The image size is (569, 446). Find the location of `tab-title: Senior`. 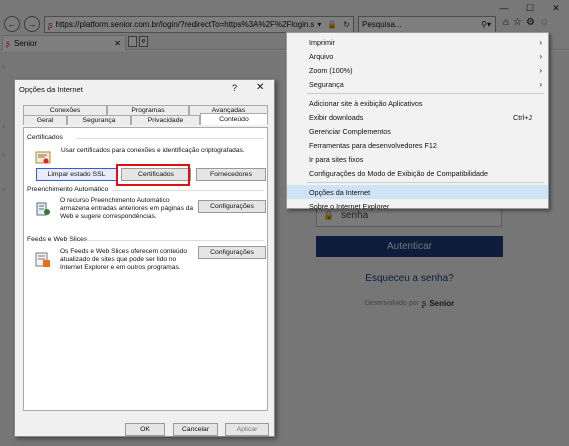

tab-title: Senior is located at coordinates (26, 43).